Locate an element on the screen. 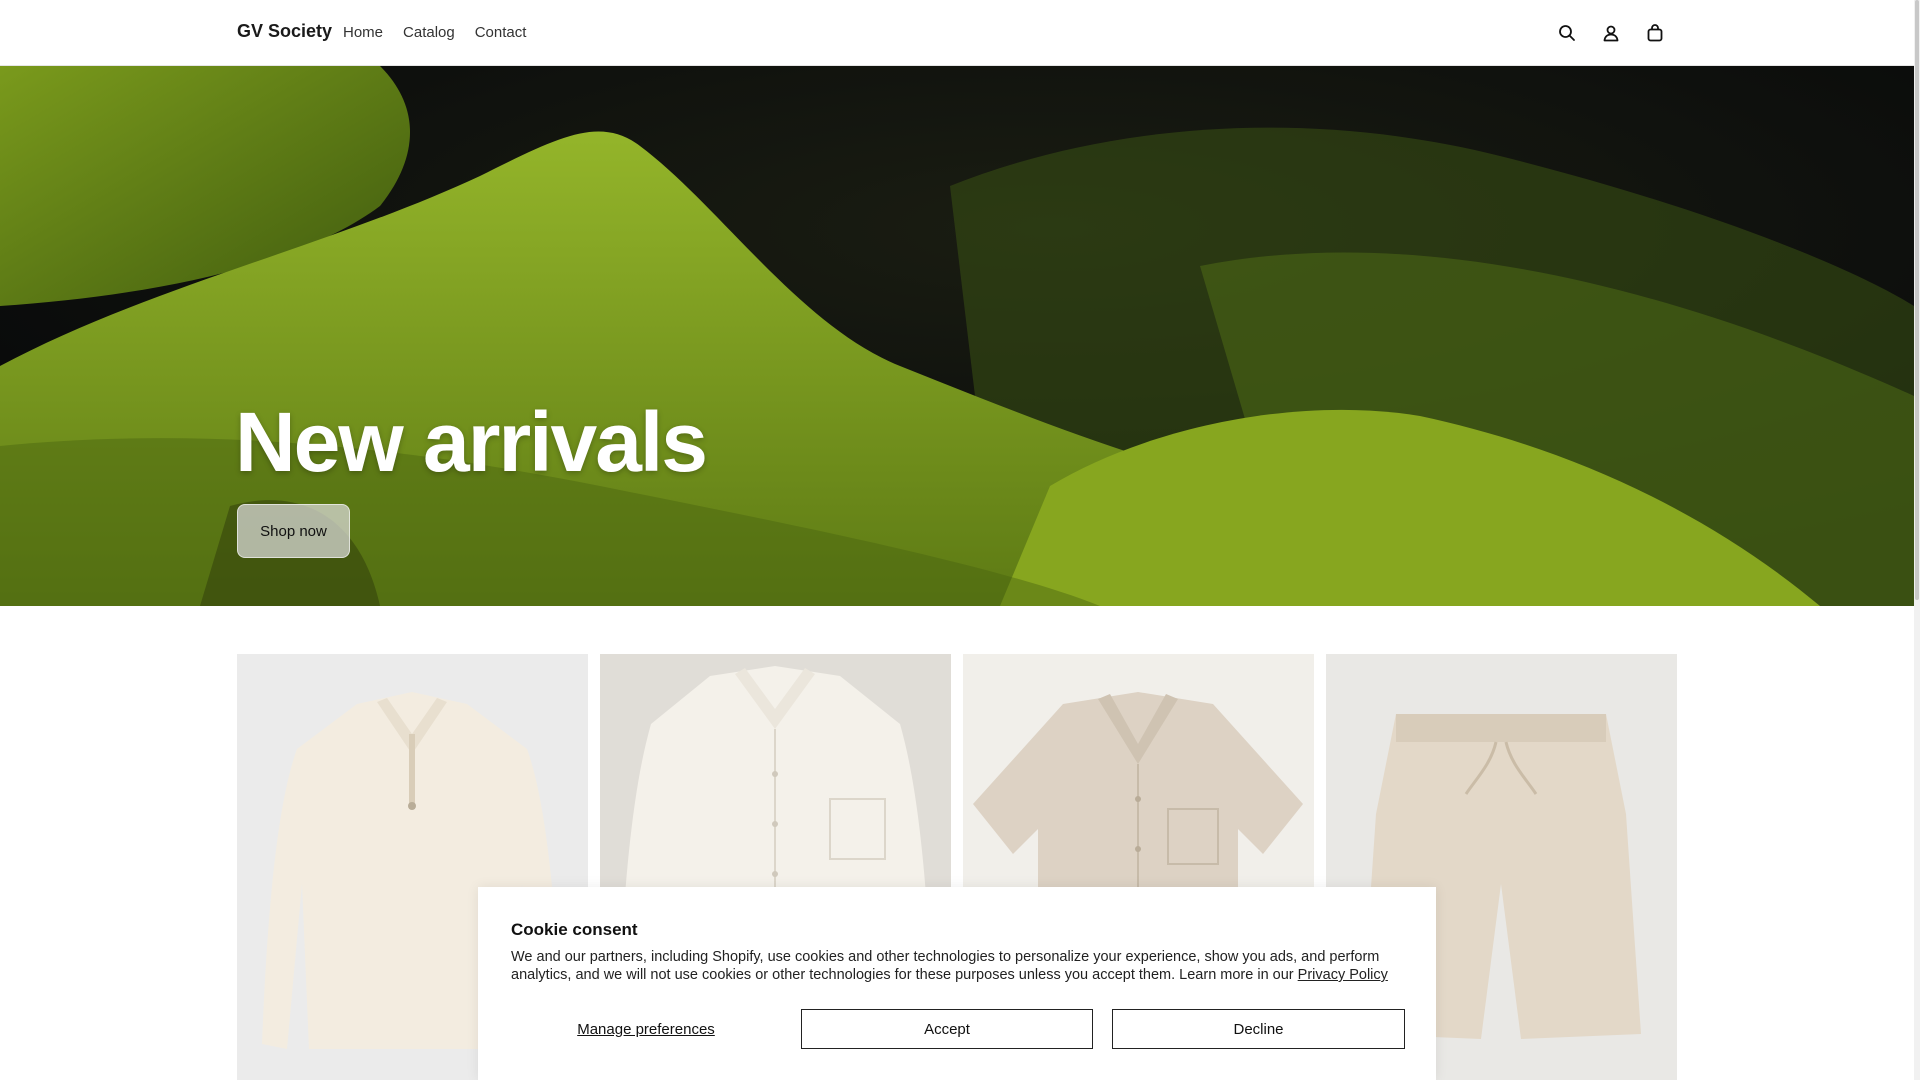 The image size is (1920, 1080). nav-catalog: Catalog is located at coordinates (429, 32).